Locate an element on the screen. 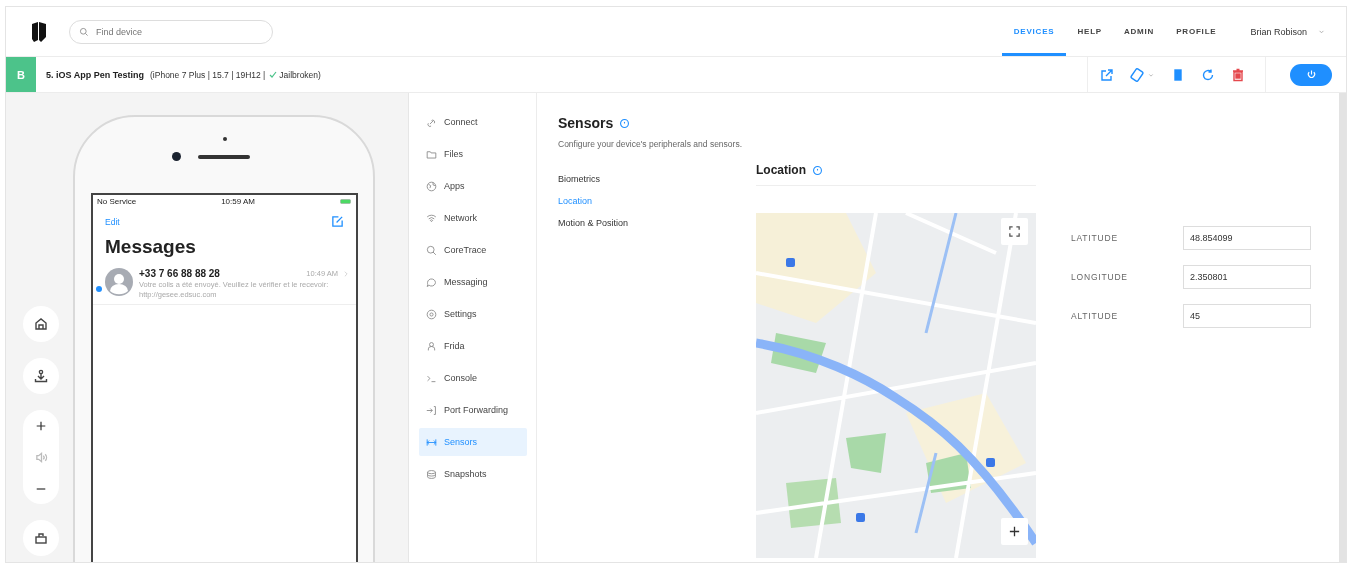 The height and width of the screenshot is (563, 1351). sensor-dot is located at coordinates (225, 139).